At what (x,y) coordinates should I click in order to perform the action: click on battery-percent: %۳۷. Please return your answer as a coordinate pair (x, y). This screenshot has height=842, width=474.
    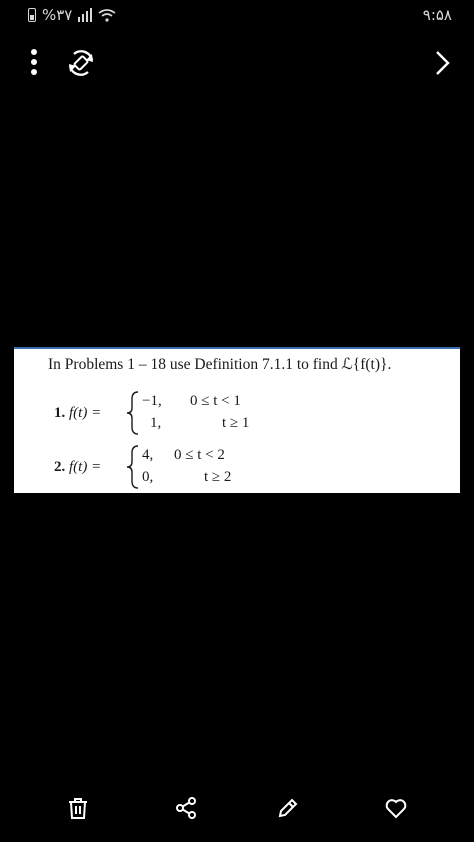
    Looking at the image, I should click on (57, 15).